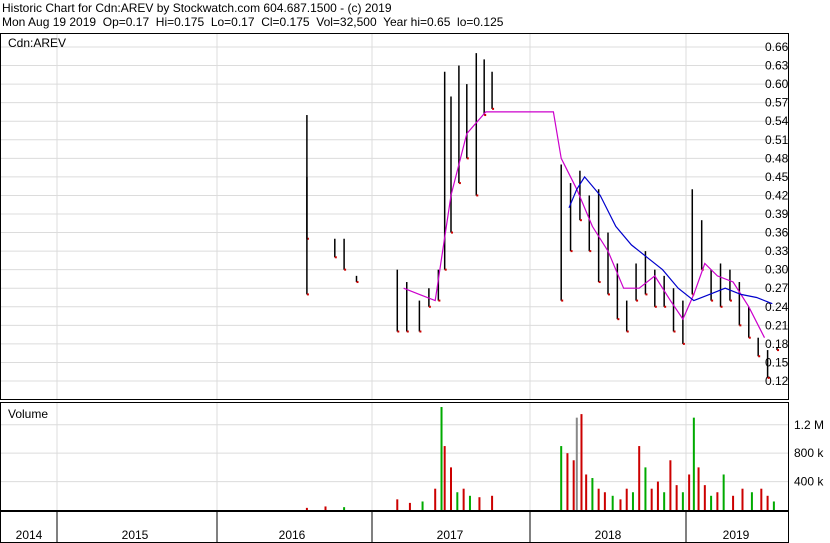 The image size is (830, 543). What do you see at coordinates (29, 535) in the screenshot?
I see `year-label: 2014` at bounding box center [29, 535].